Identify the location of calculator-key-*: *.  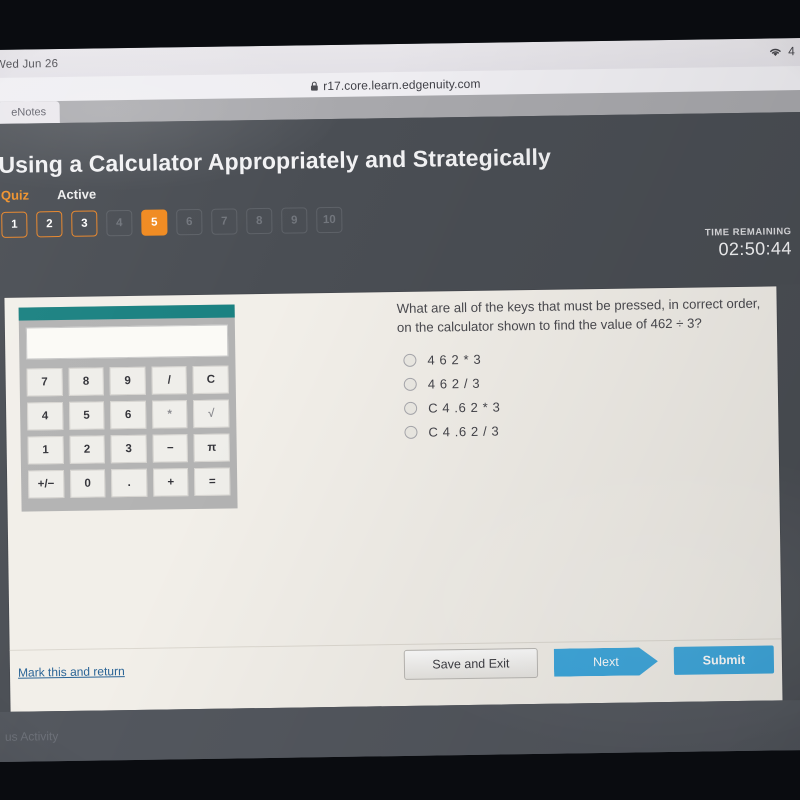
(169, 414).